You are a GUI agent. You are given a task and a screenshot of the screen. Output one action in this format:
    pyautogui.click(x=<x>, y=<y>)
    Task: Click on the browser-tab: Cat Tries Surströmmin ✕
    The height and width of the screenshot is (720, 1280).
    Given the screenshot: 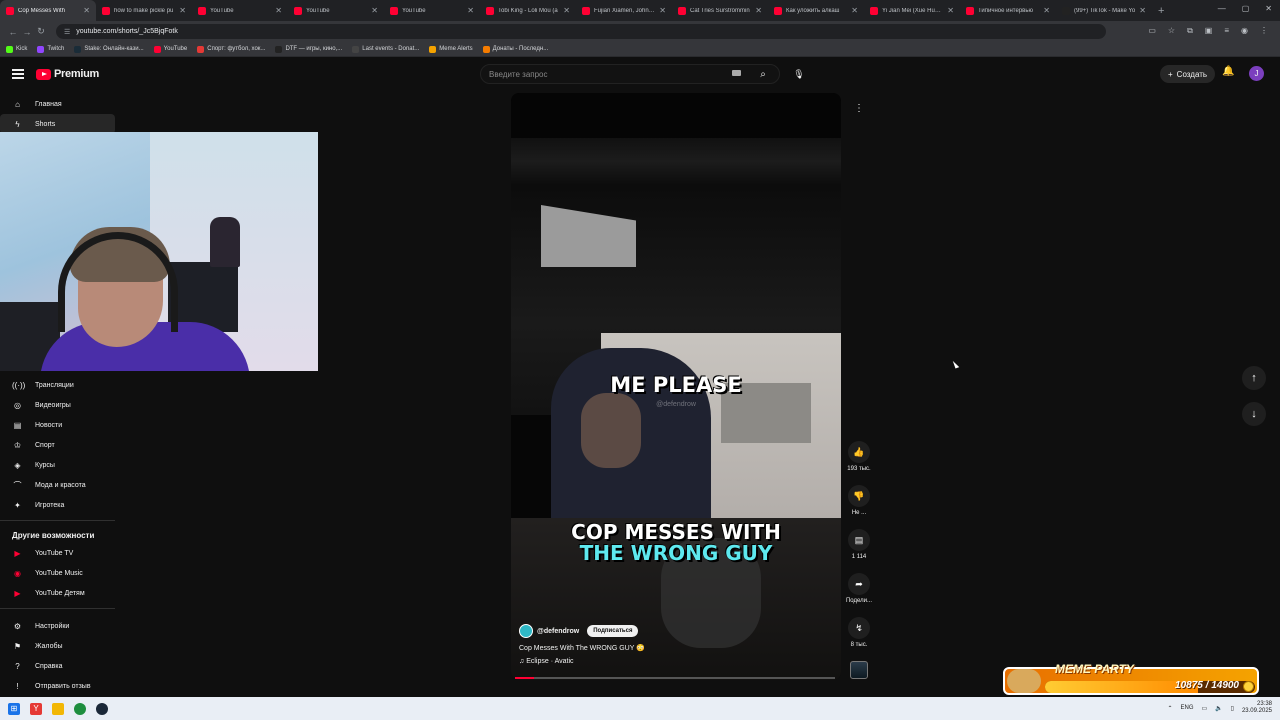 What is the action you would take?
    pyautogui.click(x=720, y=10)
    